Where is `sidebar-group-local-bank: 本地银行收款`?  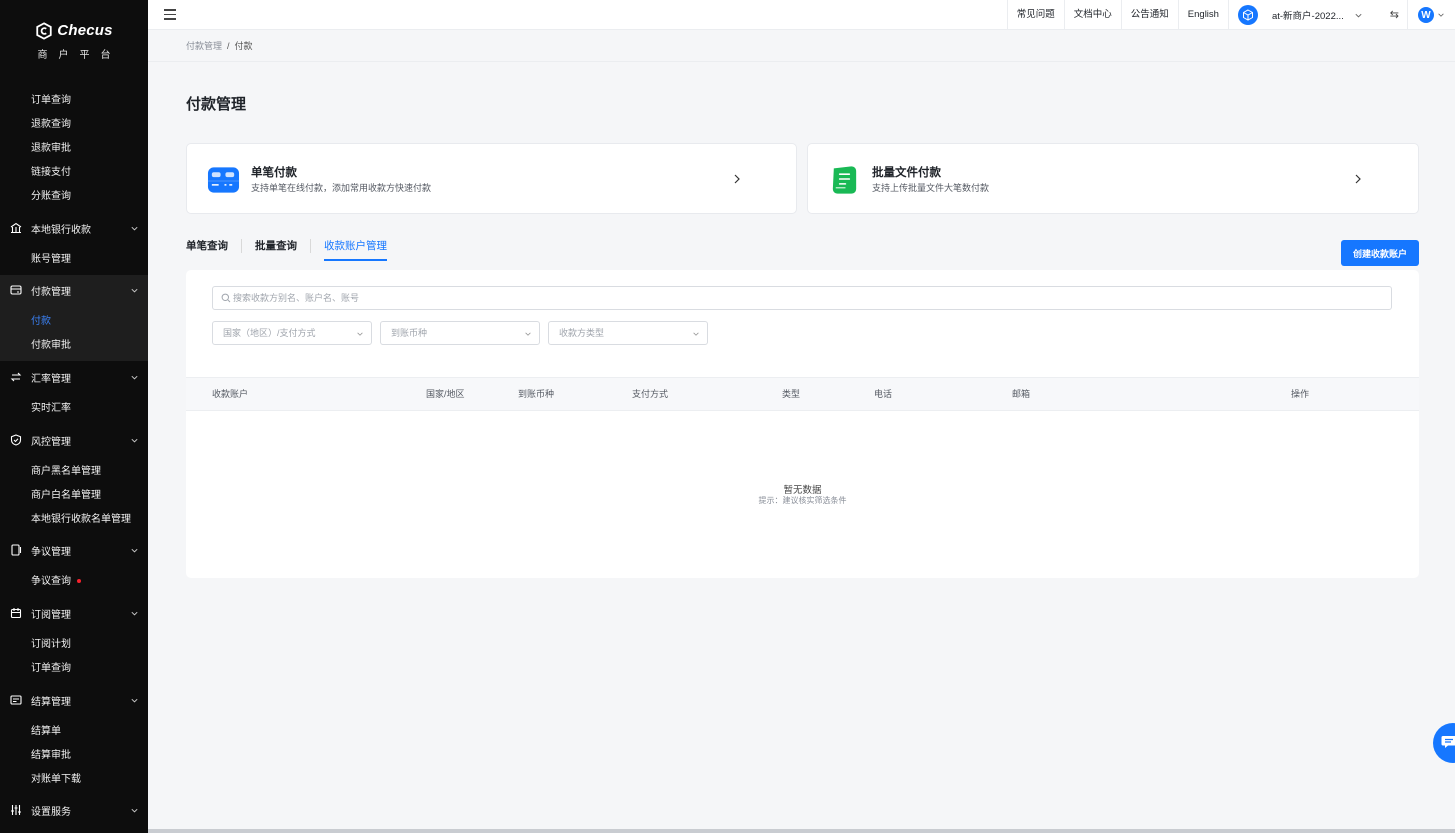
sidebar-group-local-bank: 本地银行收款 is located at coordinates (74, 228).